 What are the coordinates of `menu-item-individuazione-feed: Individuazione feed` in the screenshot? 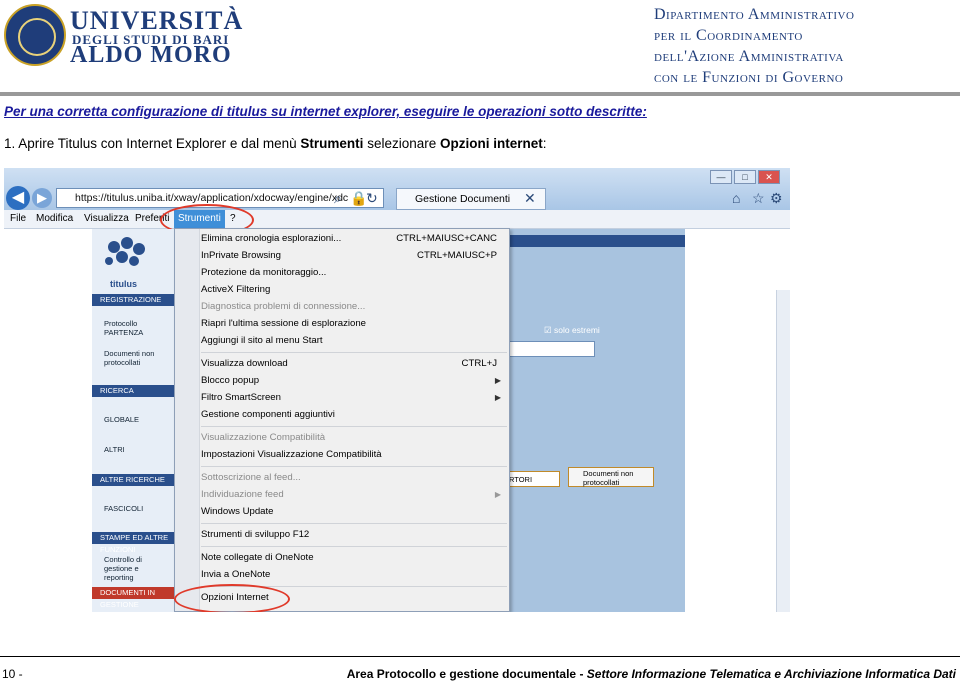 It's located at (242, 494).